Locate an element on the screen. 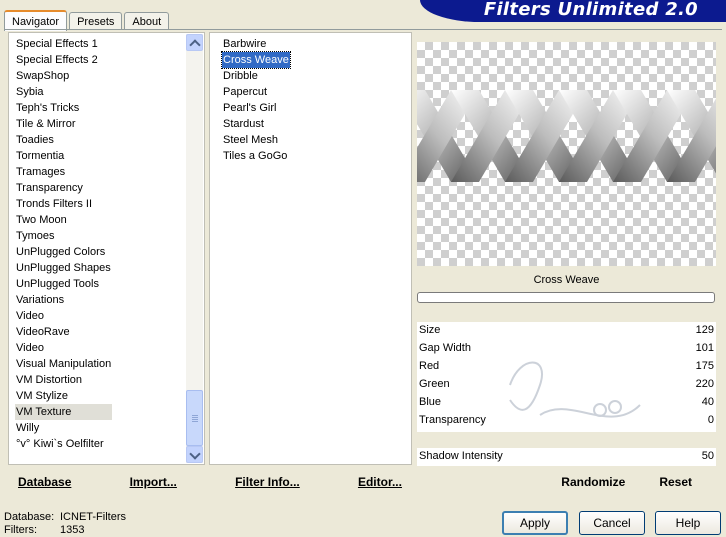 This screenshot has height=537, width=726. filter-item: Barbwire is located at coordinates (256, 44).